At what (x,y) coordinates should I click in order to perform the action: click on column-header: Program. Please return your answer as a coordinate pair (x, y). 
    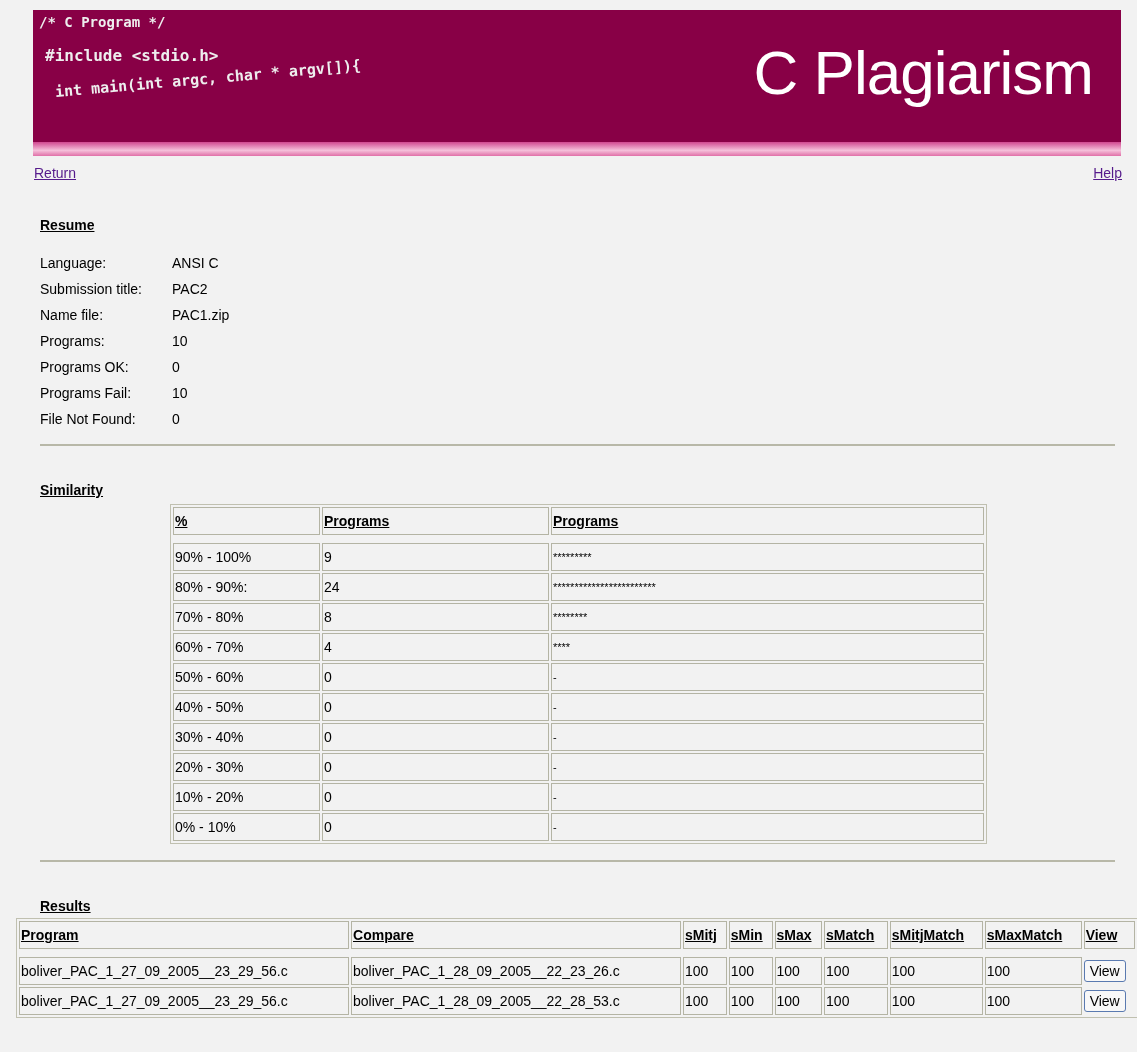
    Looking at the image, I should click on (184, 935).